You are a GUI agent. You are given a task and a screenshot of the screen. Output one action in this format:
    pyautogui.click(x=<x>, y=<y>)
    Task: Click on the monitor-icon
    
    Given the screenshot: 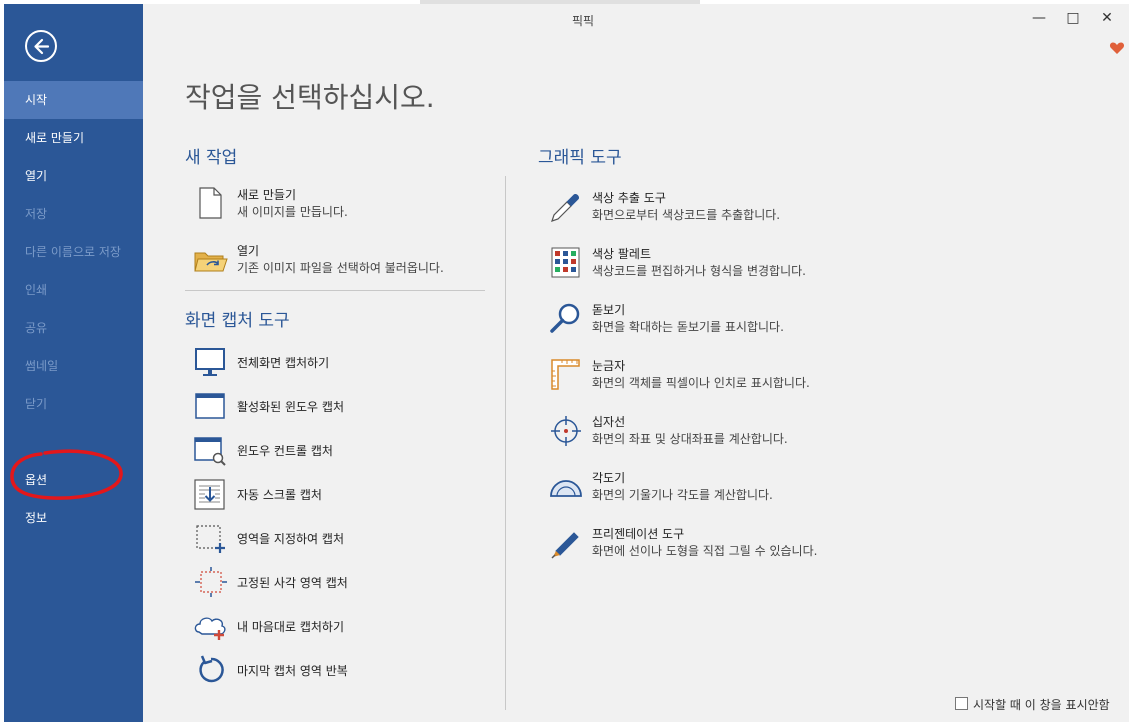 What is the action you would take?
    pyautogui.click(x=210, y=362)
    